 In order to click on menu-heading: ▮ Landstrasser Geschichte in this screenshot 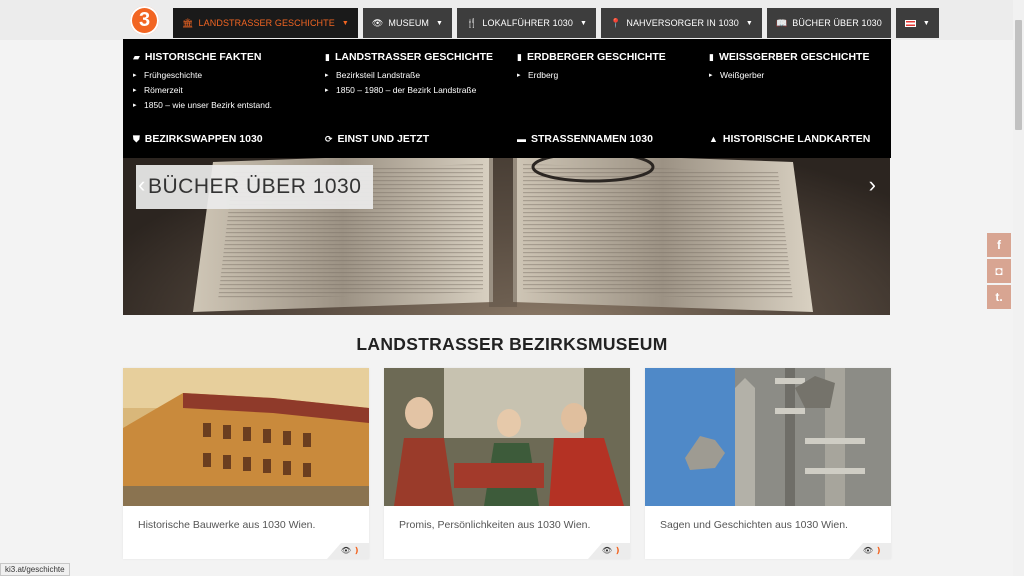, I will do `click(415, 57)`.